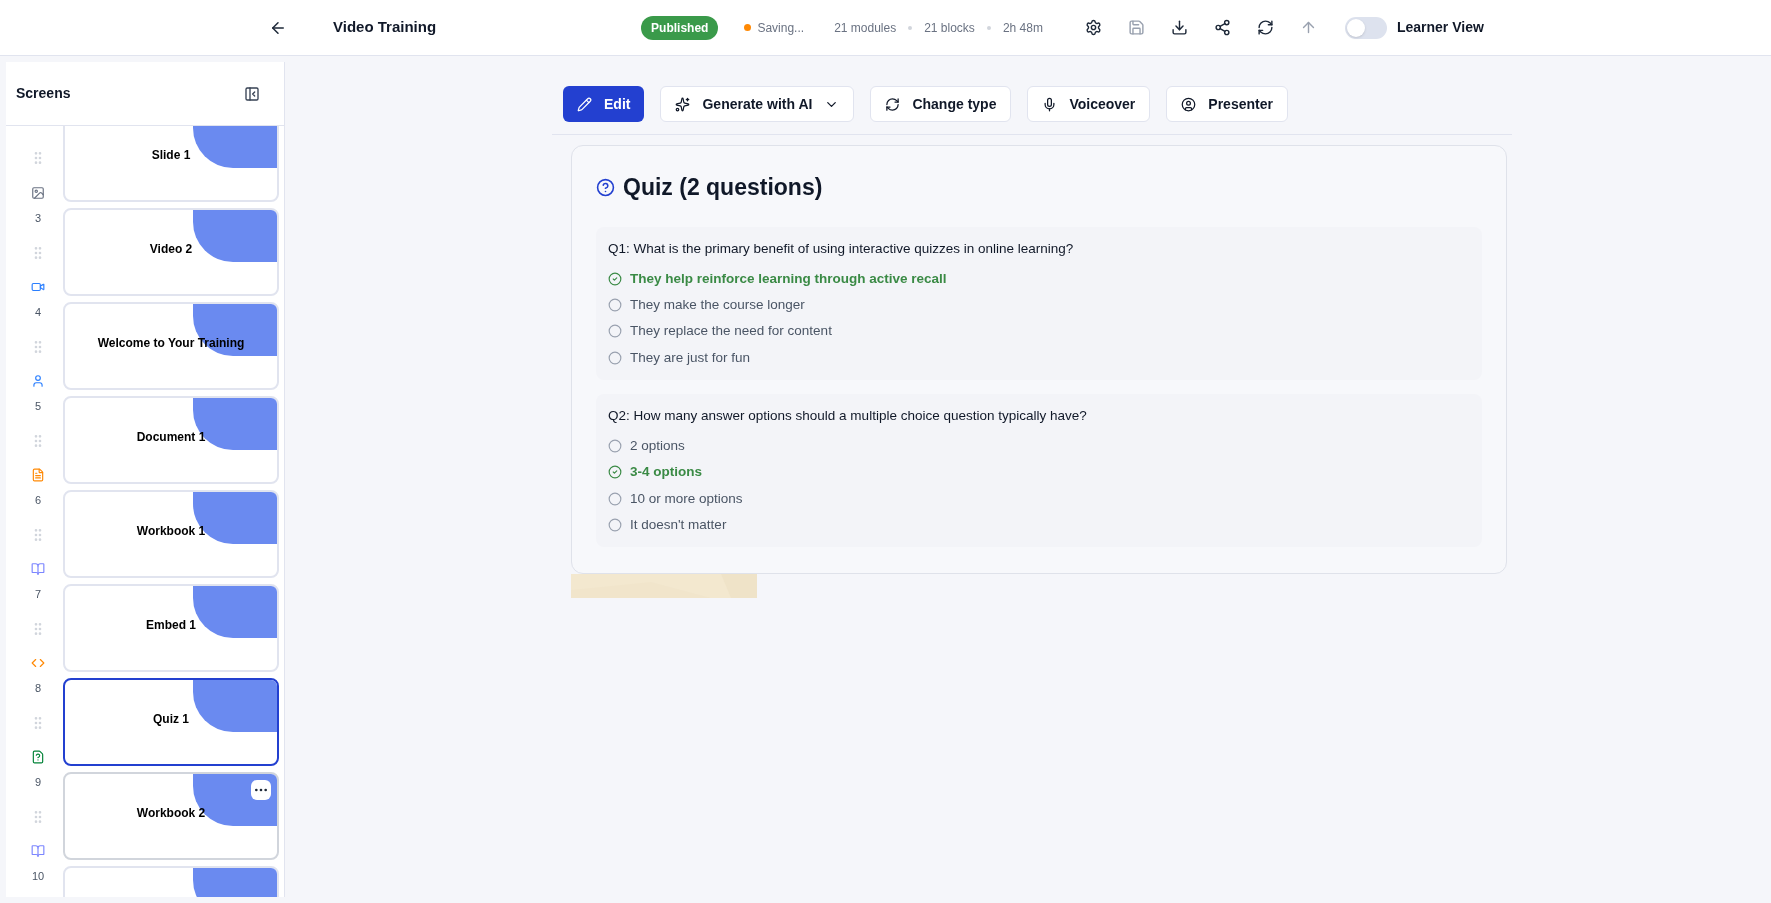 The image size is (1771, 903). What do you see at coordinates (678, 524) in the screenshot?
I see `answer-option: It doesn't matter` at bounding box center [678, 524].